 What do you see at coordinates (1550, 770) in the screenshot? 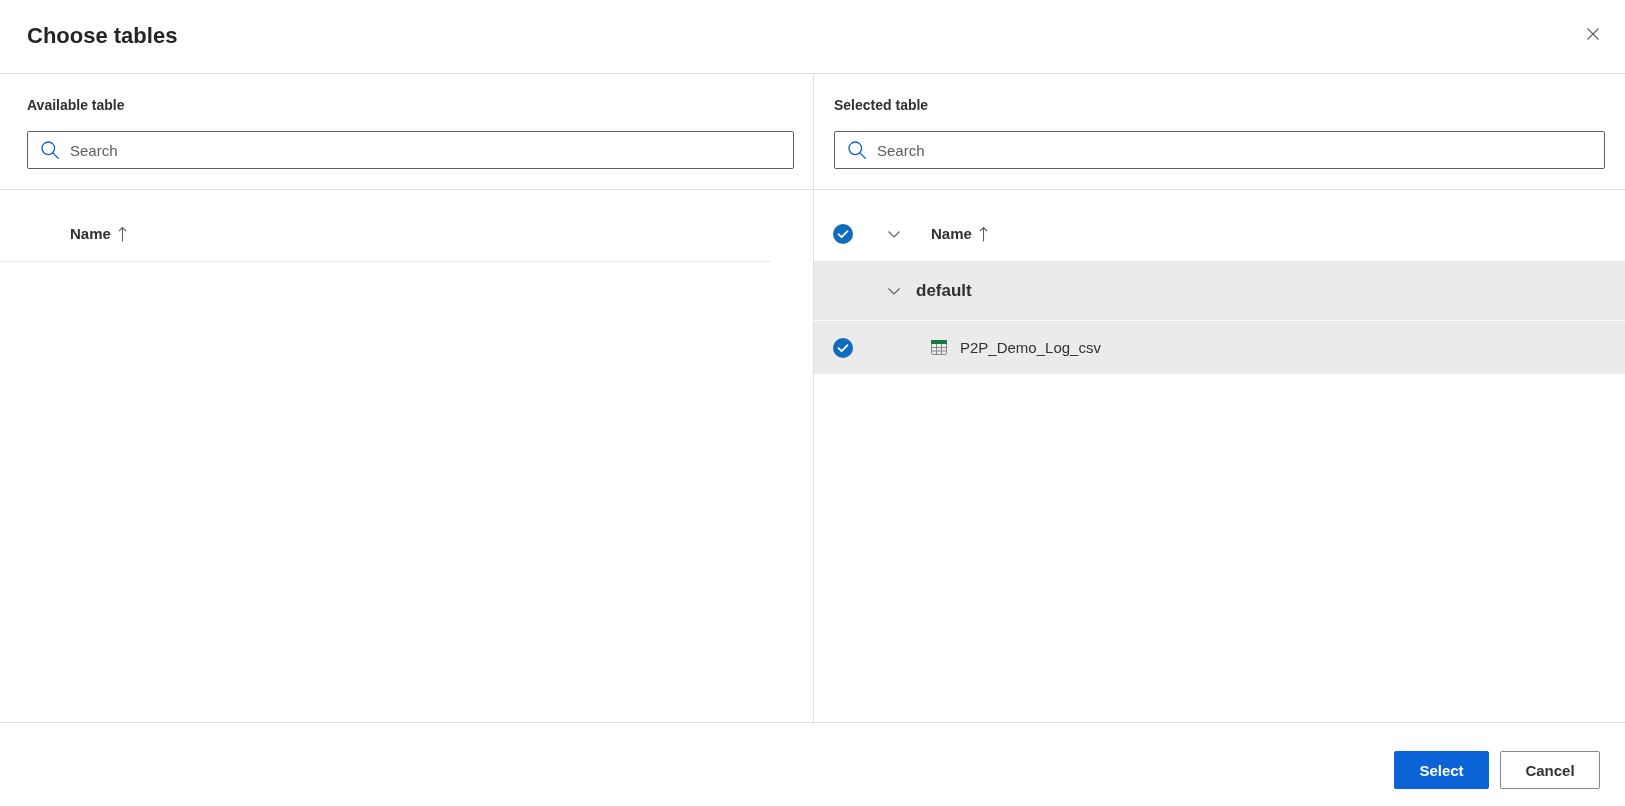
I see `cancel-button: Cancel` at bounding box center [1550, 770].